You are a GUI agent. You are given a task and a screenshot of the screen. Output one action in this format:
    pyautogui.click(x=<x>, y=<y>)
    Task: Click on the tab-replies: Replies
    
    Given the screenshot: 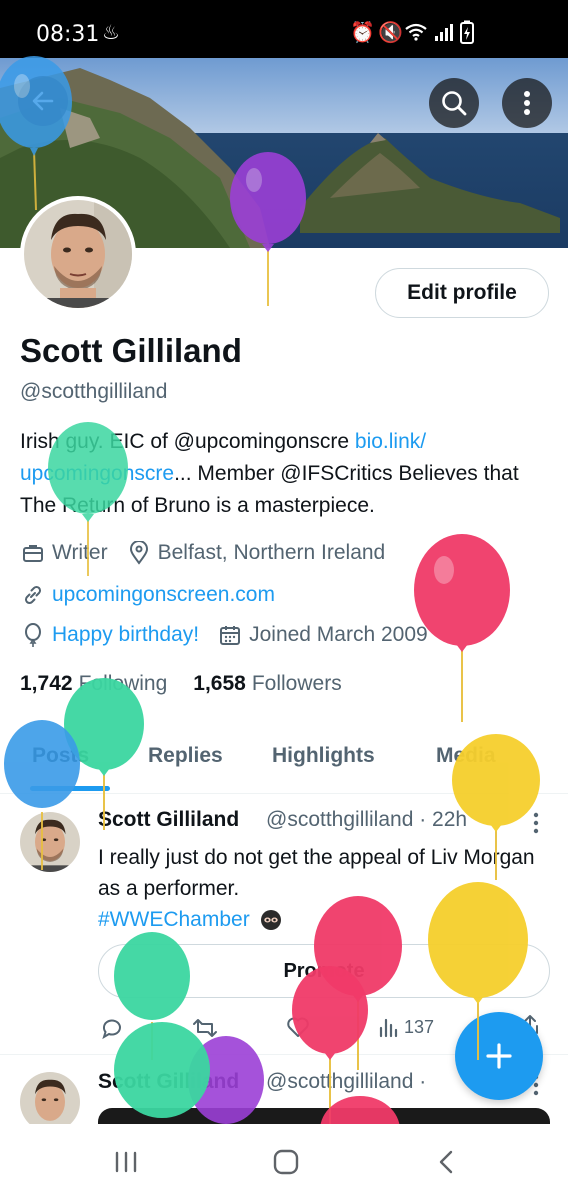 What is the action you would take?
    pyautogui.click(x=185, y=756)
    